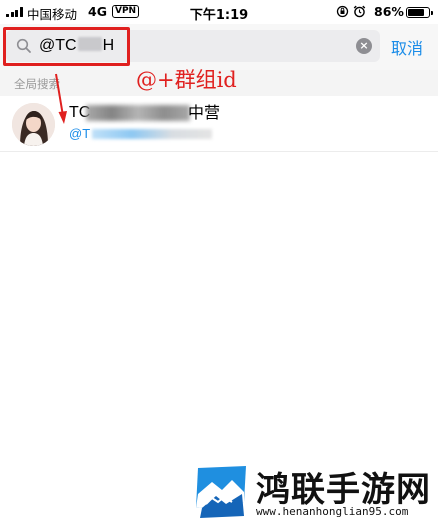 This screenshot has width=438, height=524. Describe the element at coordinates (89, 44) in the screenshot. I see `redacted-text` at that location.